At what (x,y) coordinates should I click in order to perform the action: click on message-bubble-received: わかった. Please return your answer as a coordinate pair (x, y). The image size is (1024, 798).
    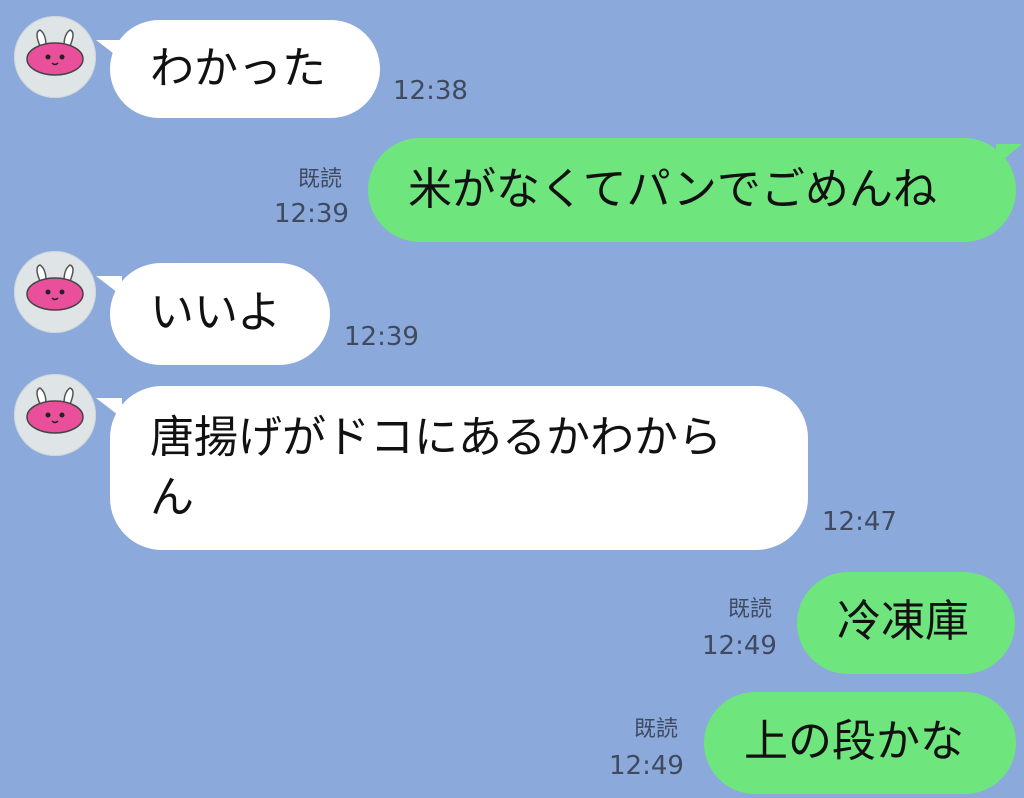
    Looking at the image, I should click on (245, 69).